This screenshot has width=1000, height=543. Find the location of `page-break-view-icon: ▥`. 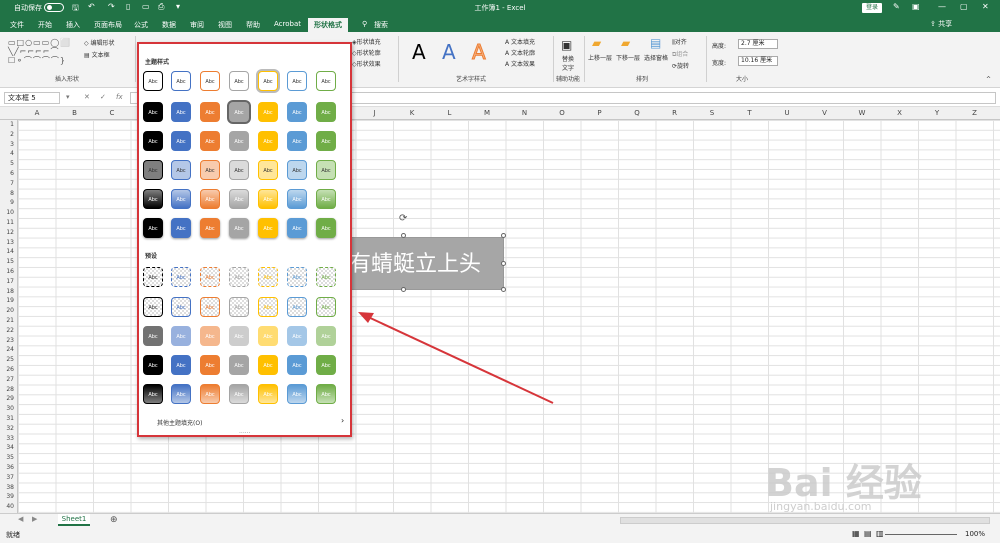

page-break-view-icon: ▥ is located at coordinates (880, 533).